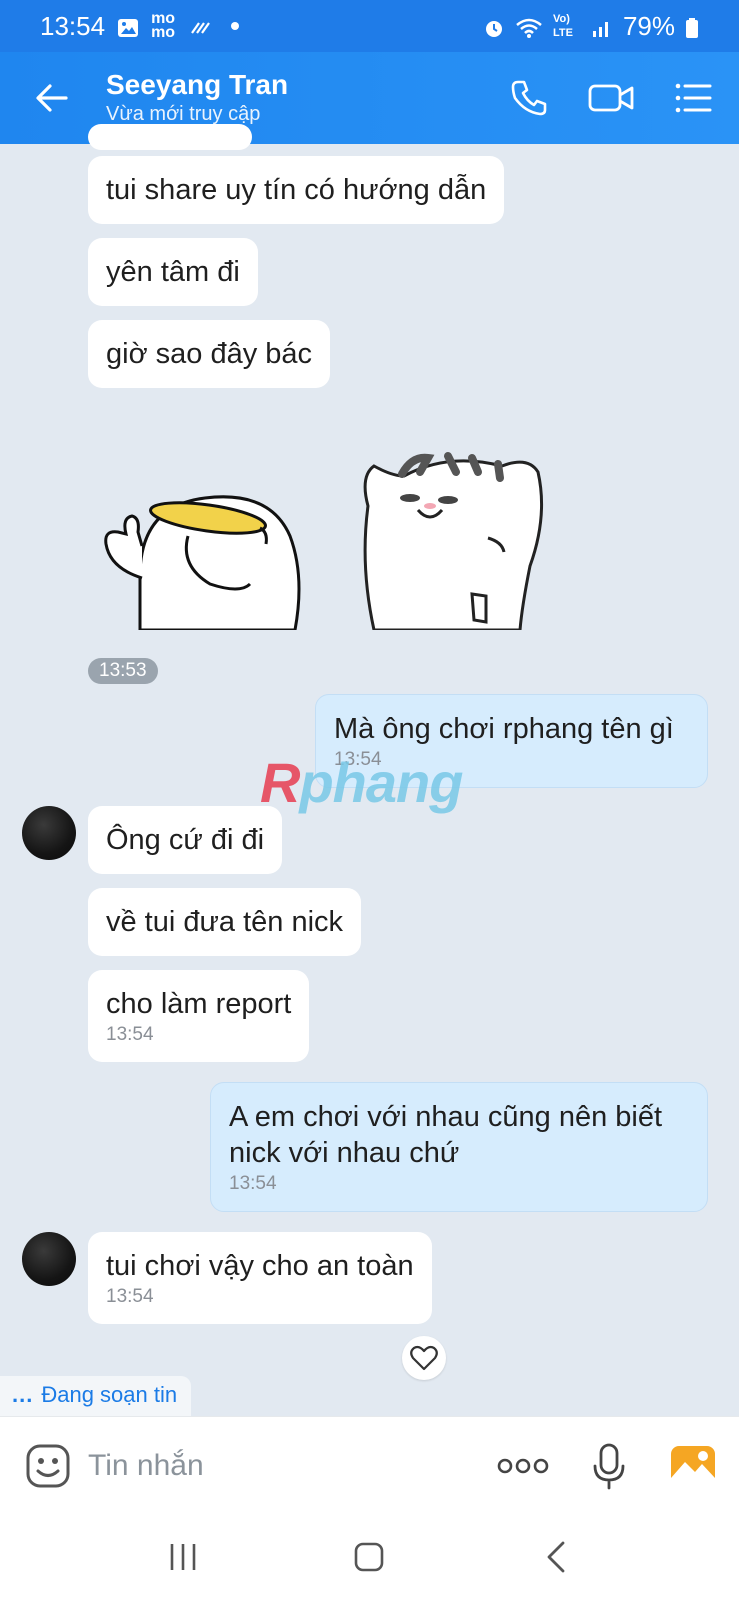  Describe the element at coordinates (369, 26) in the screenshot. I see `status-bar: 13:54 mo mo Vo) LTE 79%` at that location.